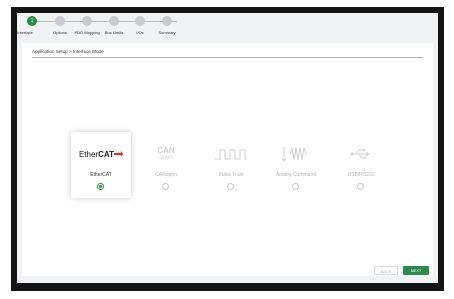 The height and width of the screenshot is (299, 454). What do you see at coordinates (102, 21) in the screenshot?
I see `stepper-line` at bounding box center [102, 21].